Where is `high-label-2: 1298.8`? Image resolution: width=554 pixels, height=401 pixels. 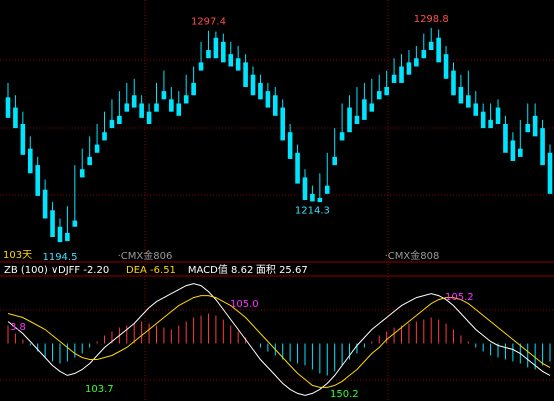 high-label-2: 1298.8 is located at coordinates (431, 19).